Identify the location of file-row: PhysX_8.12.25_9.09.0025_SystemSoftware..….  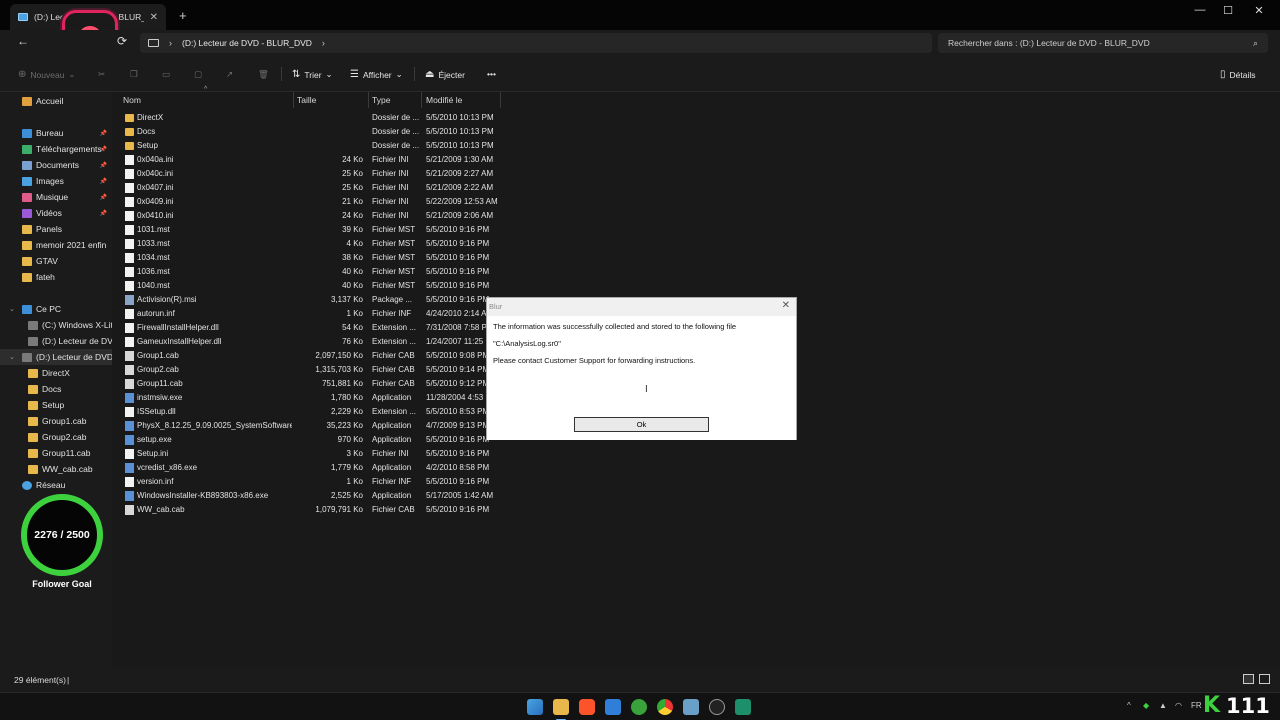
(312, 426).